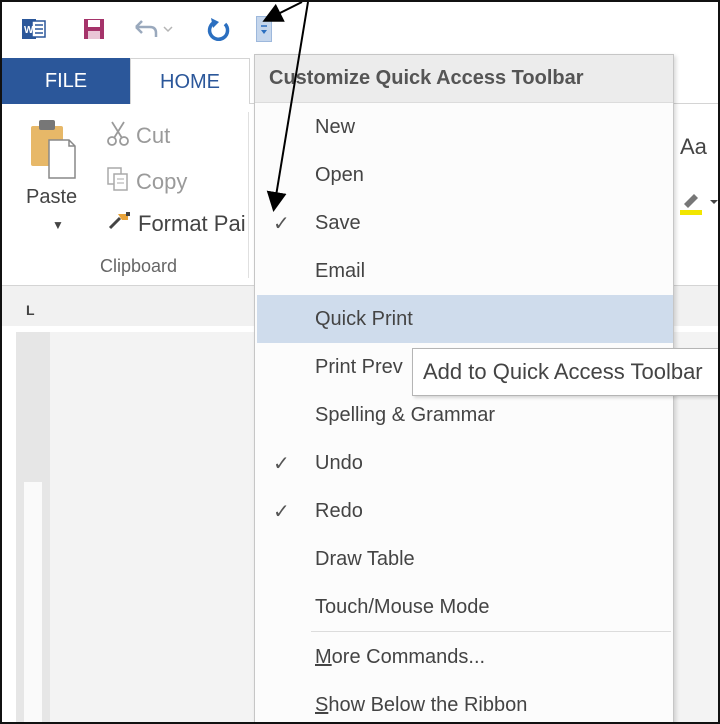  What do you see at coordinates (162, 181) in the screenshot?
I see `copy-label: Copy` at bounding box center [162, 181].